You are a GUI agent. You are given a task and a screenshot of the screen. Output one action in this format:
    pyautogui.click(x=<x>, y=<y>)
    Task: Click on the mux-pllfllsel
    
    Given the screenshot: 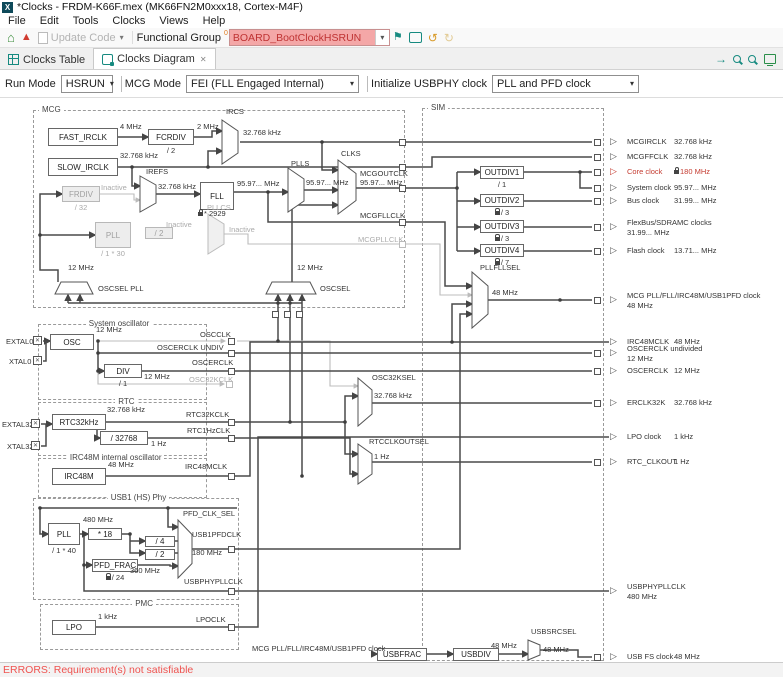 What is the action you would take?
    pyautogui.click(x=480, y=300)
    